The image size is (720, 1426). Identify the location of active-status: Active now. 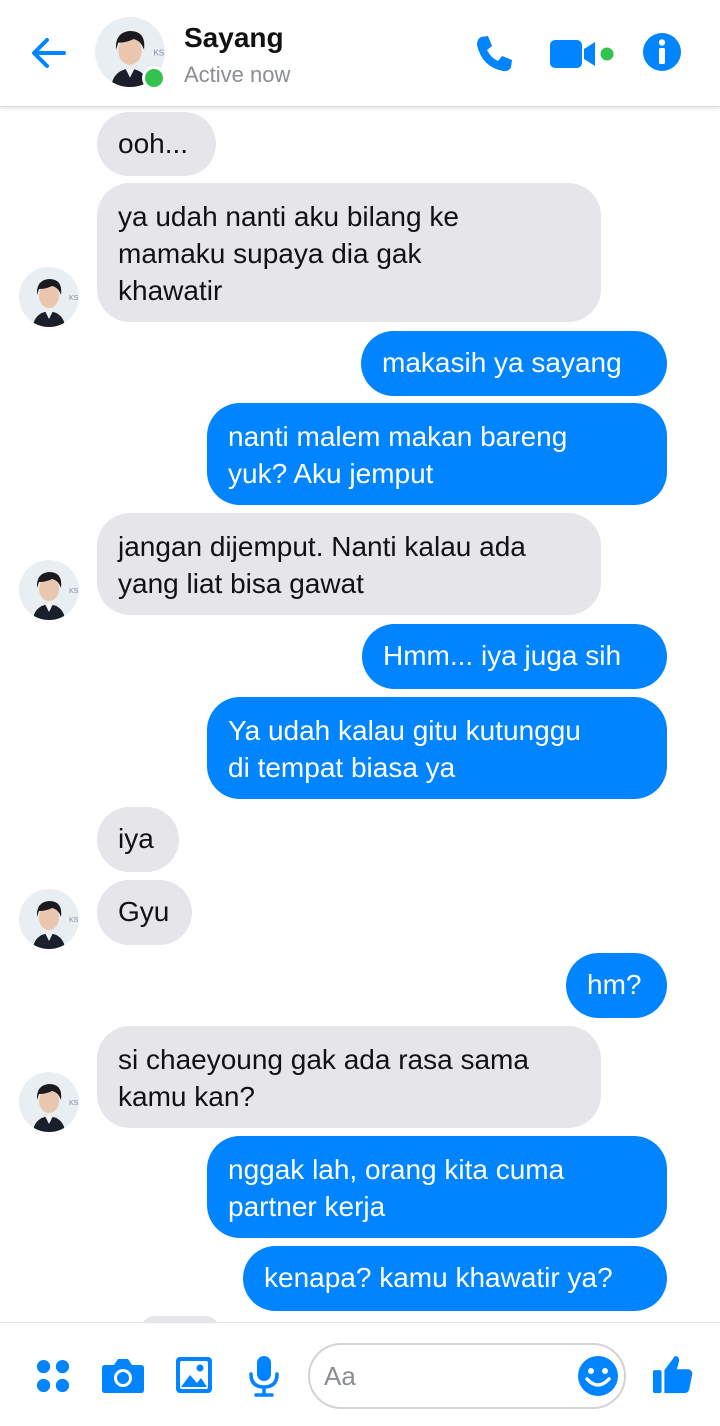
(237, 74).